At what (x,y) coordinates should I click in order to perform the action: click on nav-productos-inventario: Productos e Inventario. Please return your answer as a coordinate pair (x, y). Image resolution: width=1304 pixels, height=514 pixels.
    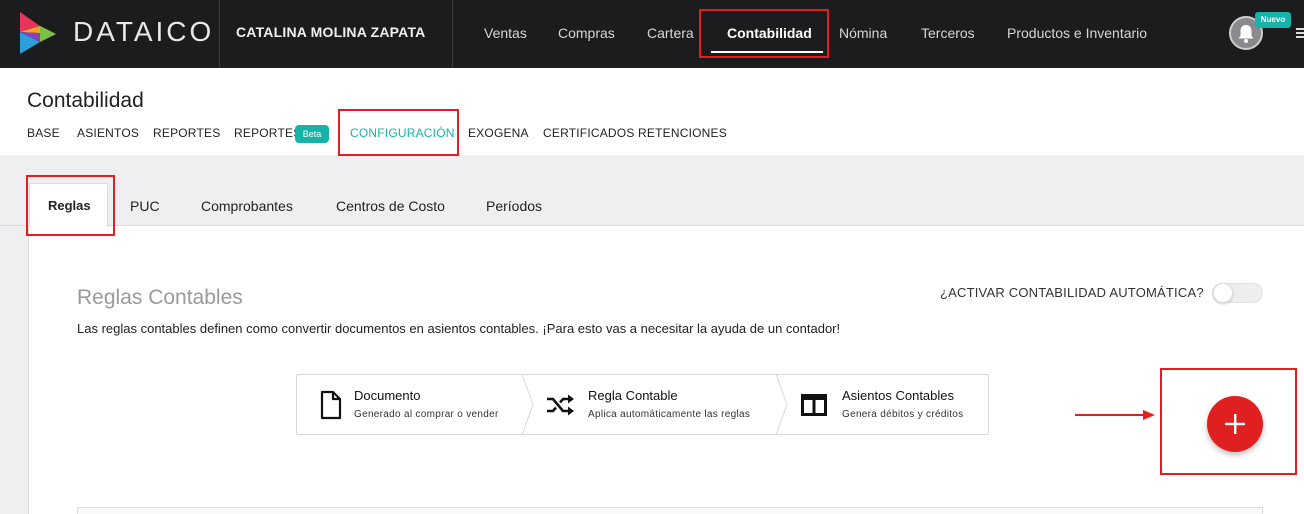
    Looking at the image, I should click on (1077, 33).